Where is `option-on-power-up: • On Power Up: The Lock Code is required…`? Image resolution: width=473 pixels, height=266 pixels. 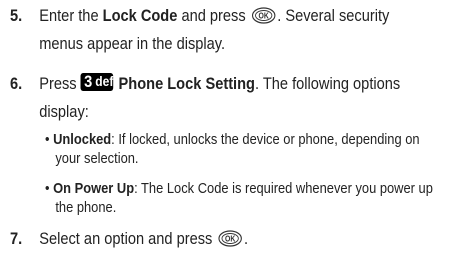 option-on-power-up: • On Power Up: The Lock Code is required… is located at coordinates (239, 198).